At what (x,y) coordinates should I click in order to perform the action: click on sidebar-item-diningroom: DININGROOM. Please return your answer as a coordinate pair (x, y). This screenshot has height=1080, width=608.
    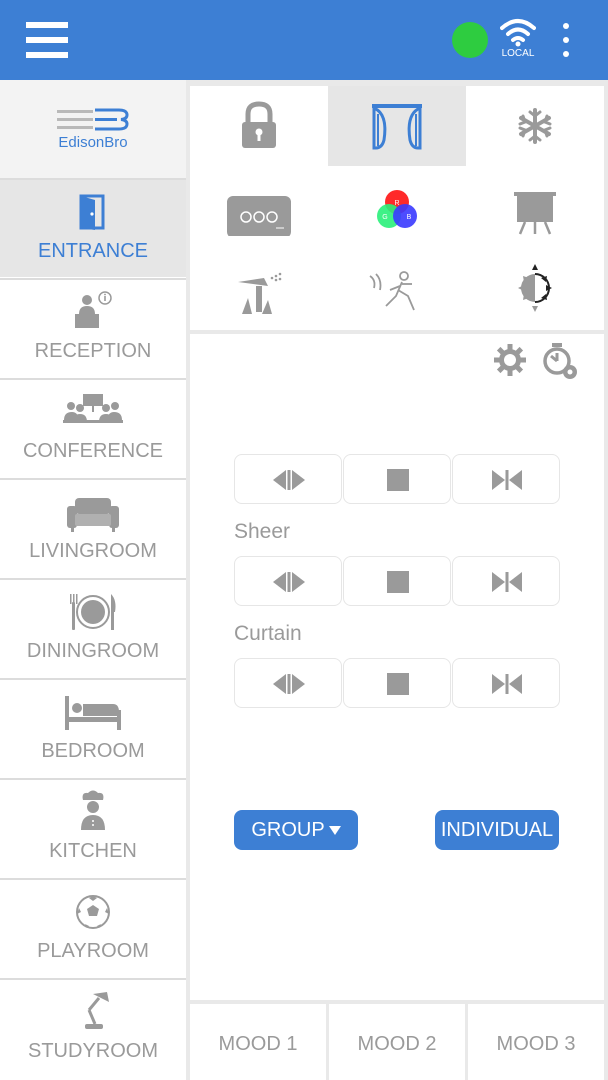
    Looking at the image, I should click on (93, 627).